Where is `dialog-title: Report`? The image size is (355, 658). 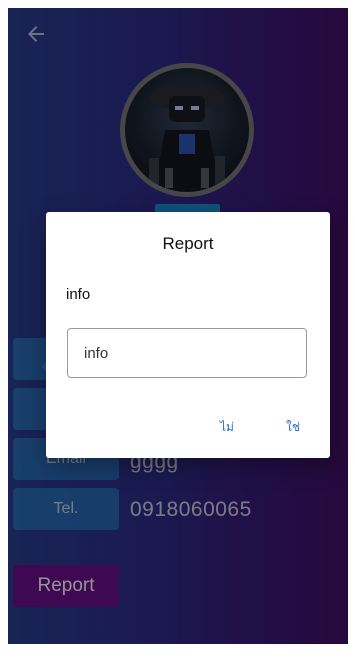
dialog-title: Report is located at coordinates (188, 243).